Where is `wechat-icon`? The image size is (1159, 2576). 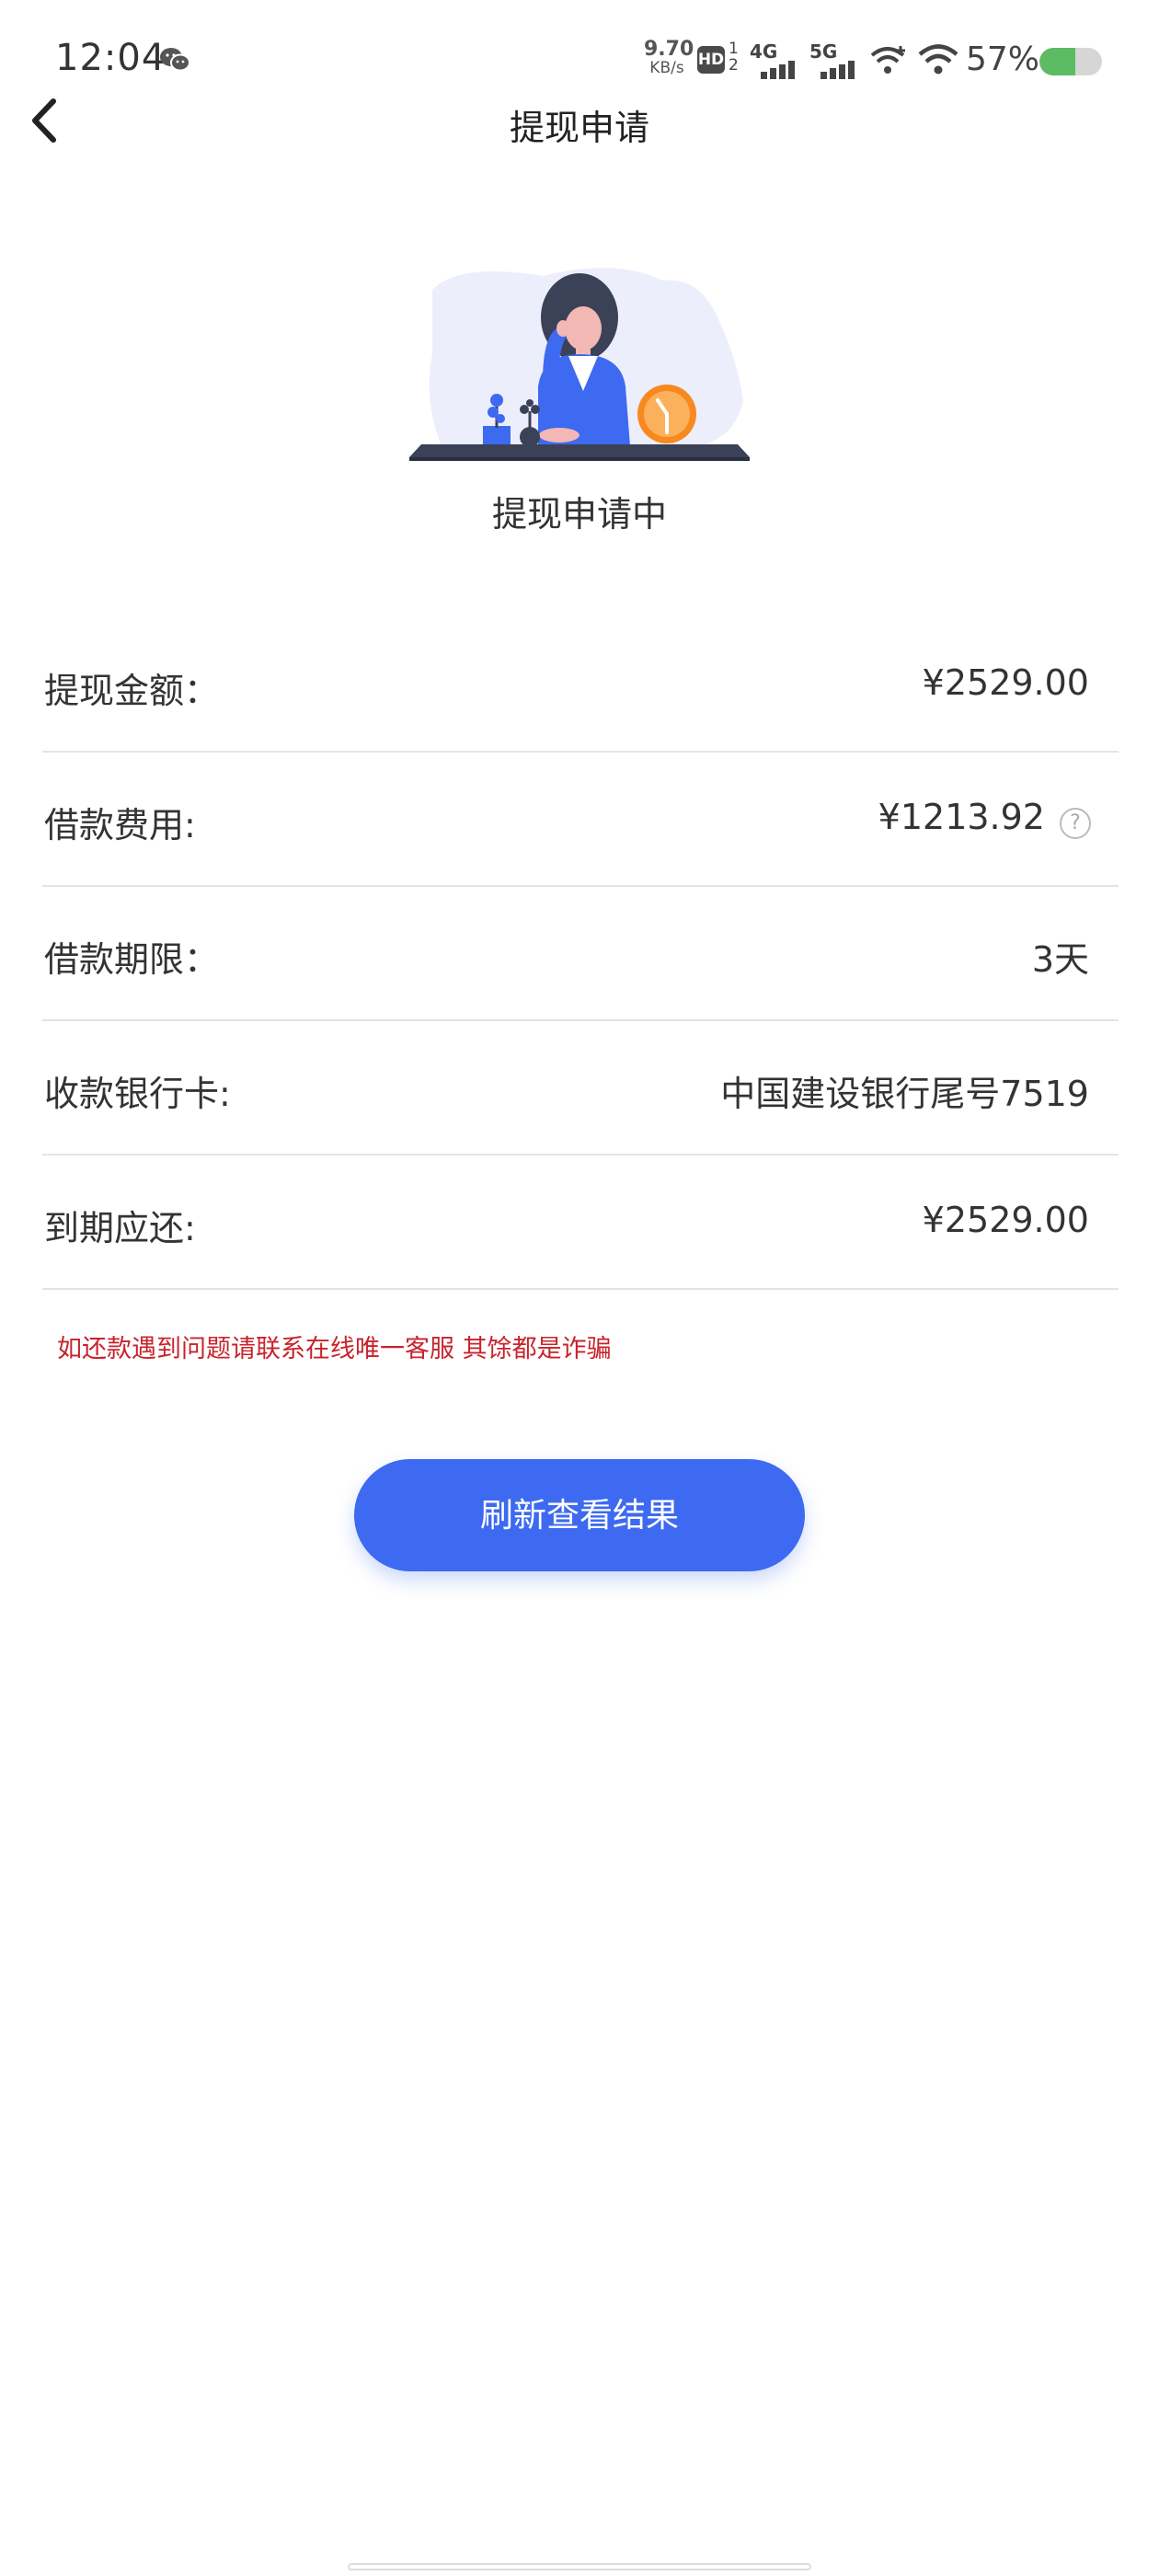
wechat-icon is located at coordinates (175, 60).